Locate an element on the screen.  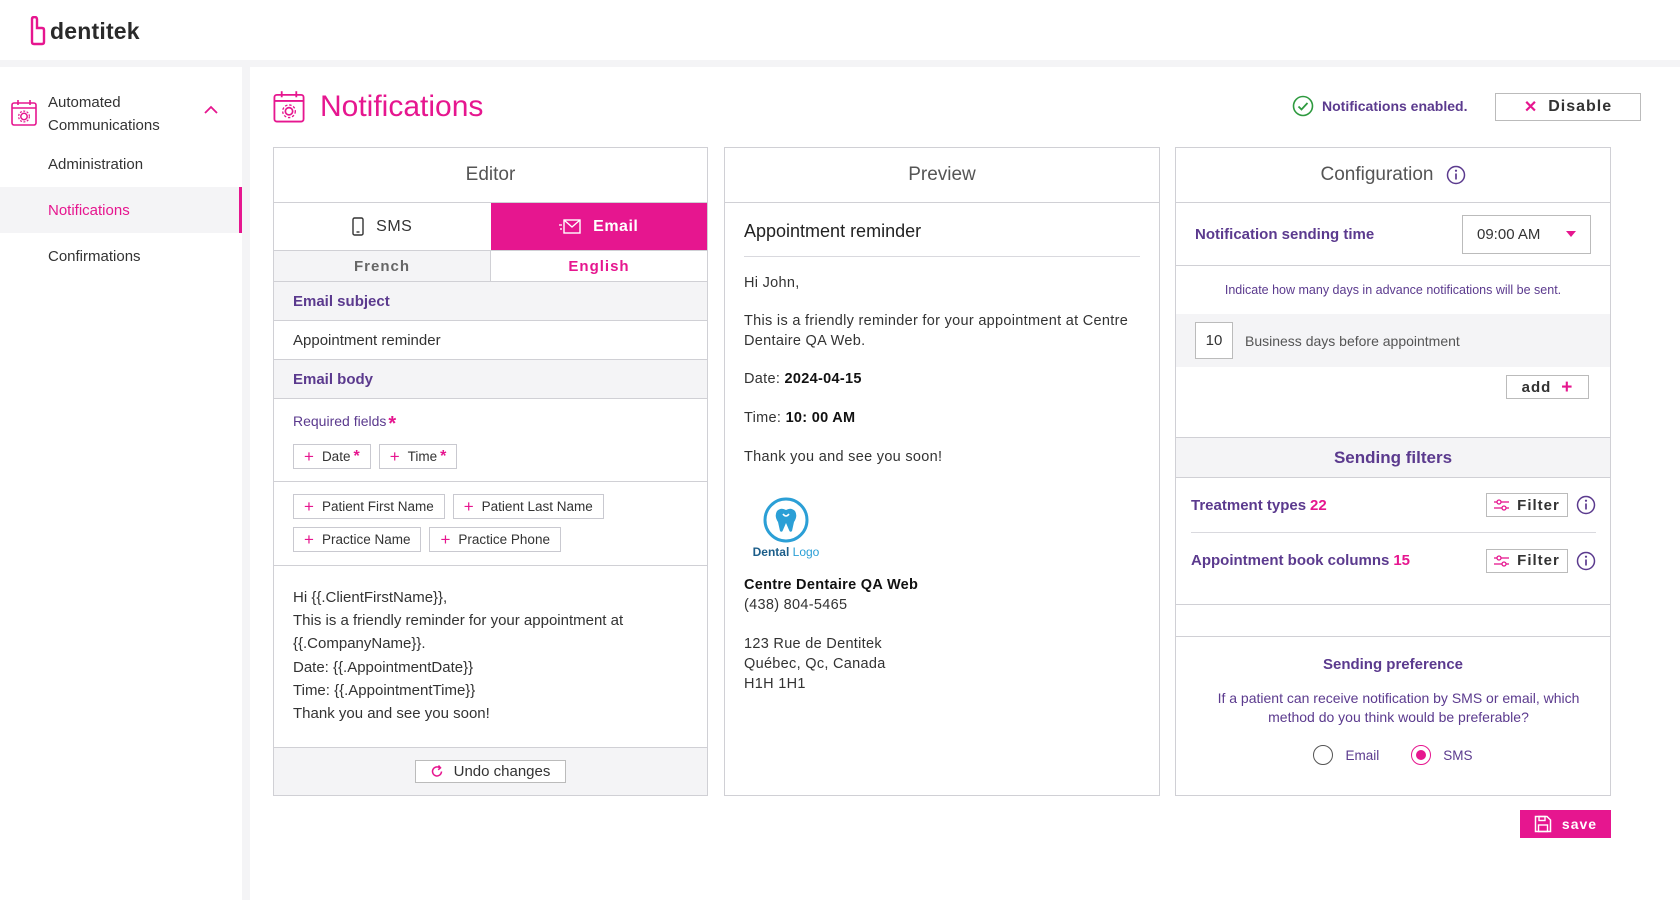
radio-label: SMS is located at coordinates (1458, 755).